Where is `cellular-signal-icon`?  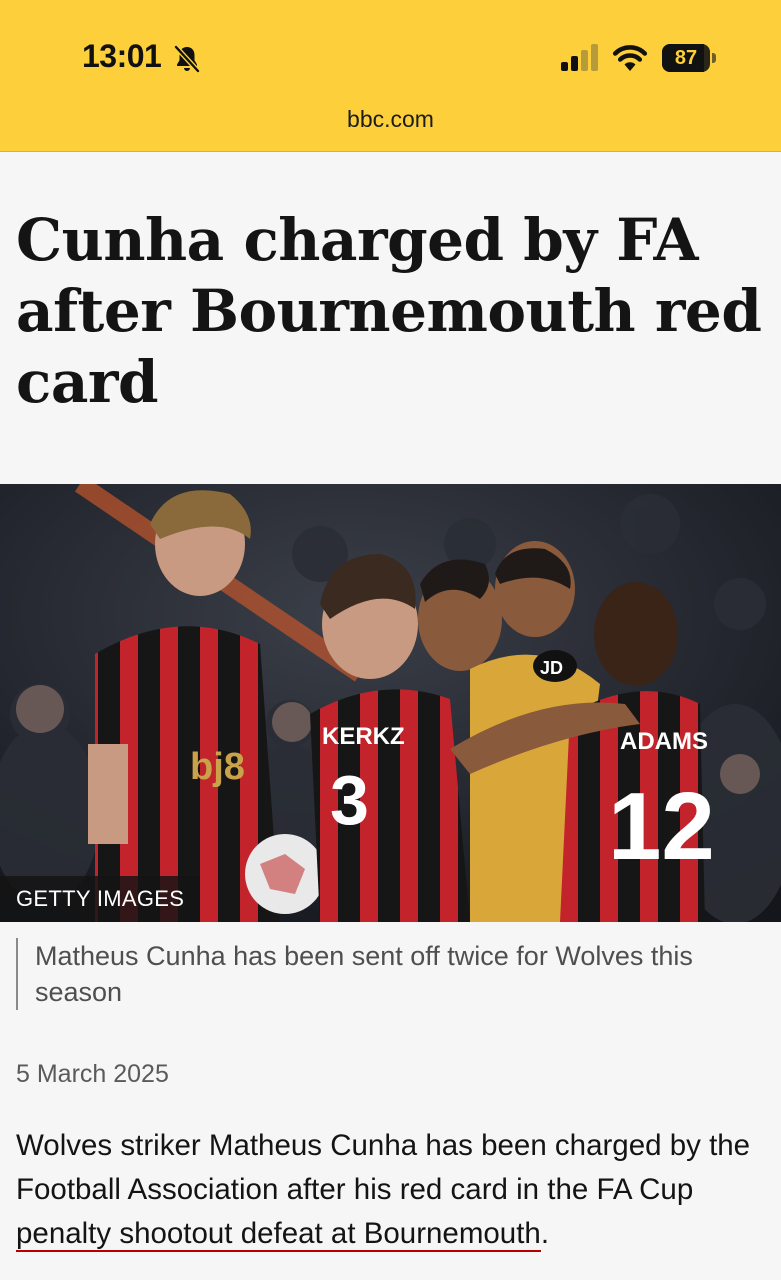 cellular-signal-icon is located at coordinates (579, 57).